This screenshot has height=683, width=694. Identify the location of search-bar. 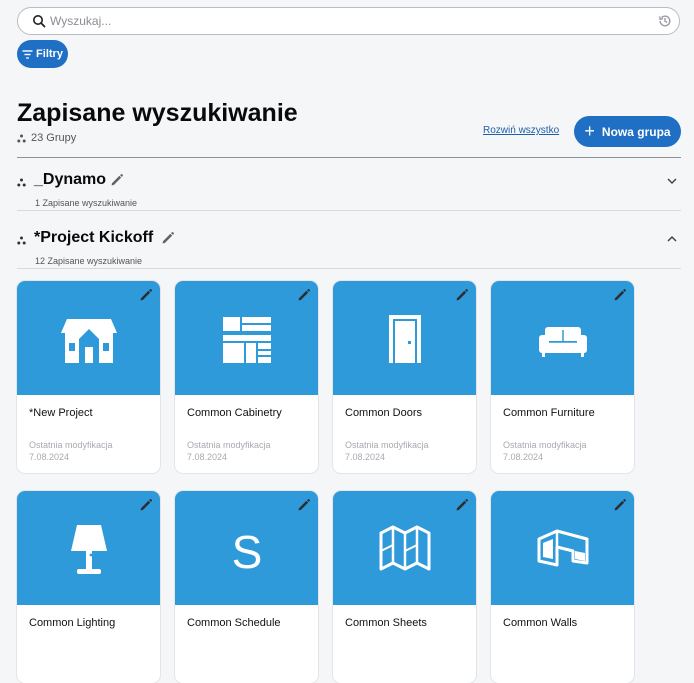
(348, 21).